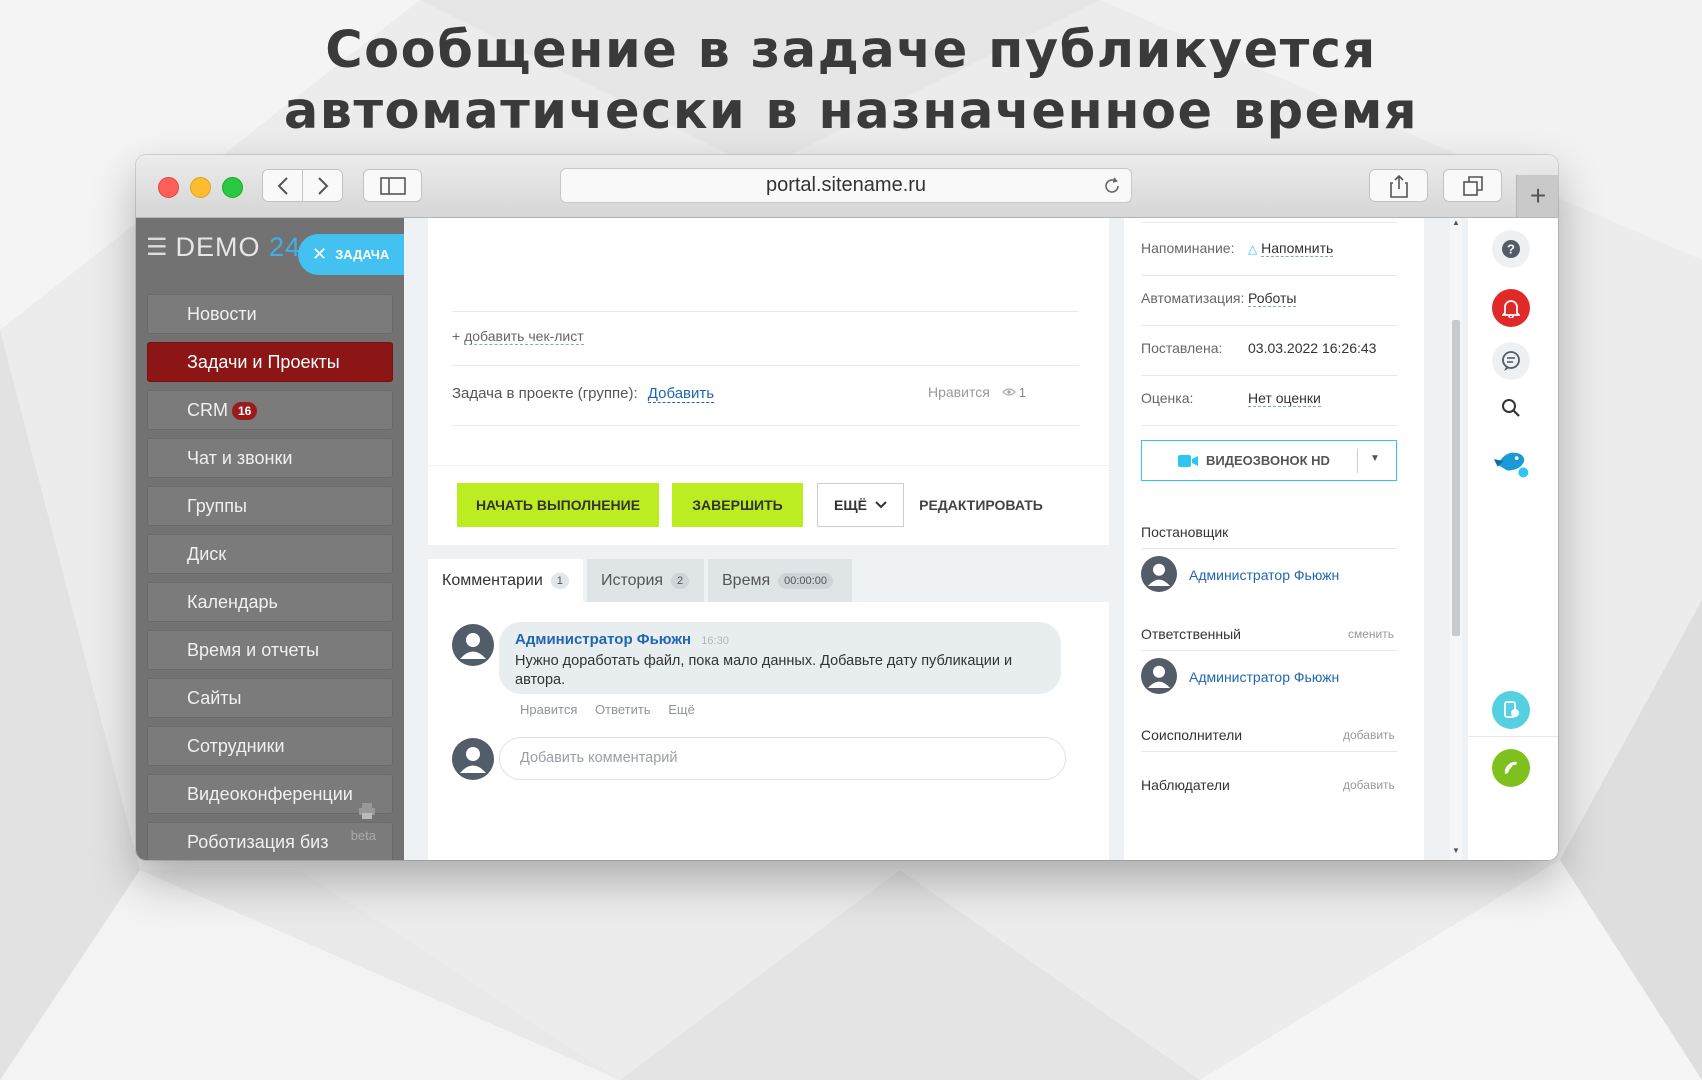  Describe the element at coordinates (1185, 532) in the screenshot. I see `creator-title: Постановщик` at that location.